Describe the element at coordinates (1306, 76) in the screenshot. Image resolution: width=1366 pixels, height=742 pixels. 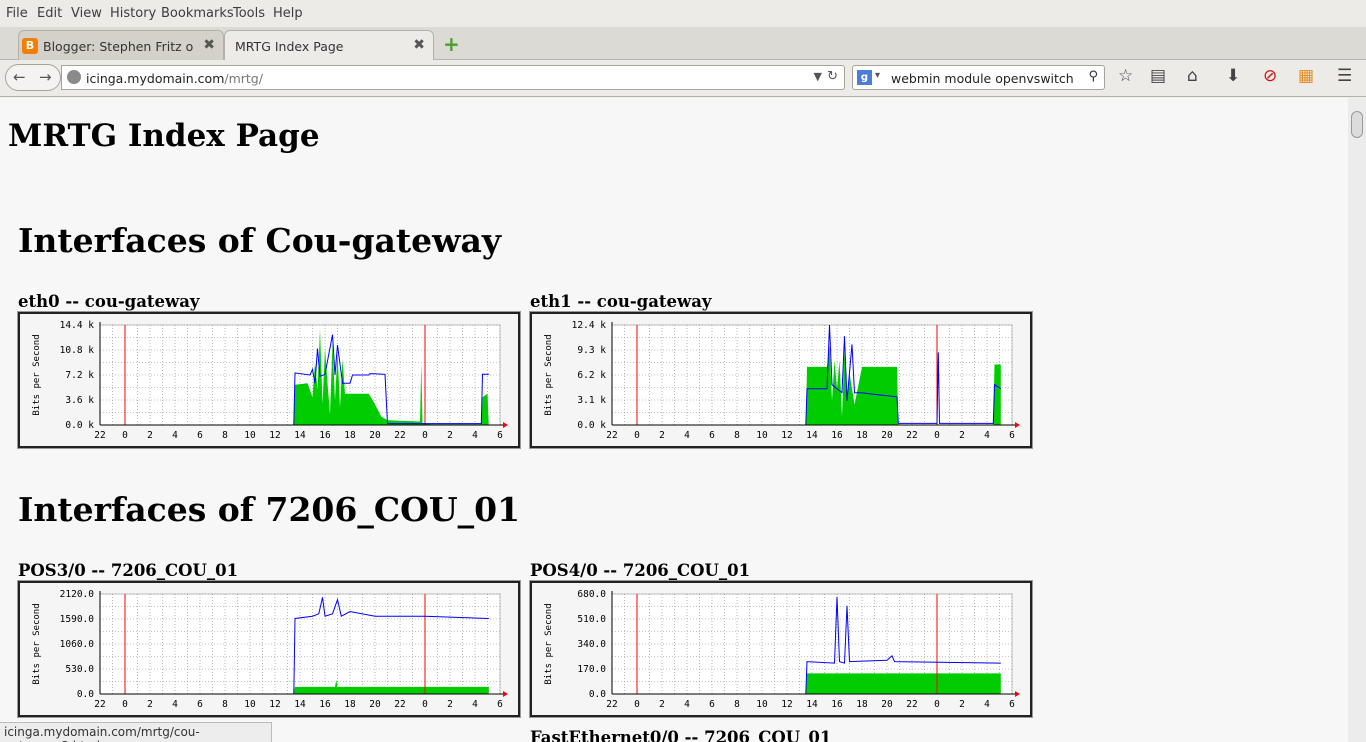
I see `addon-grid-icon: ▦` at that location.